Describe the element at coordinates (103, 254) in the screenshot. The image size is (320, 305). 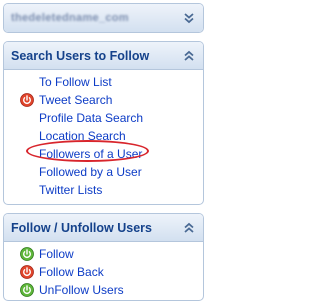
I see `menu-item-follow: Follow` at that location.